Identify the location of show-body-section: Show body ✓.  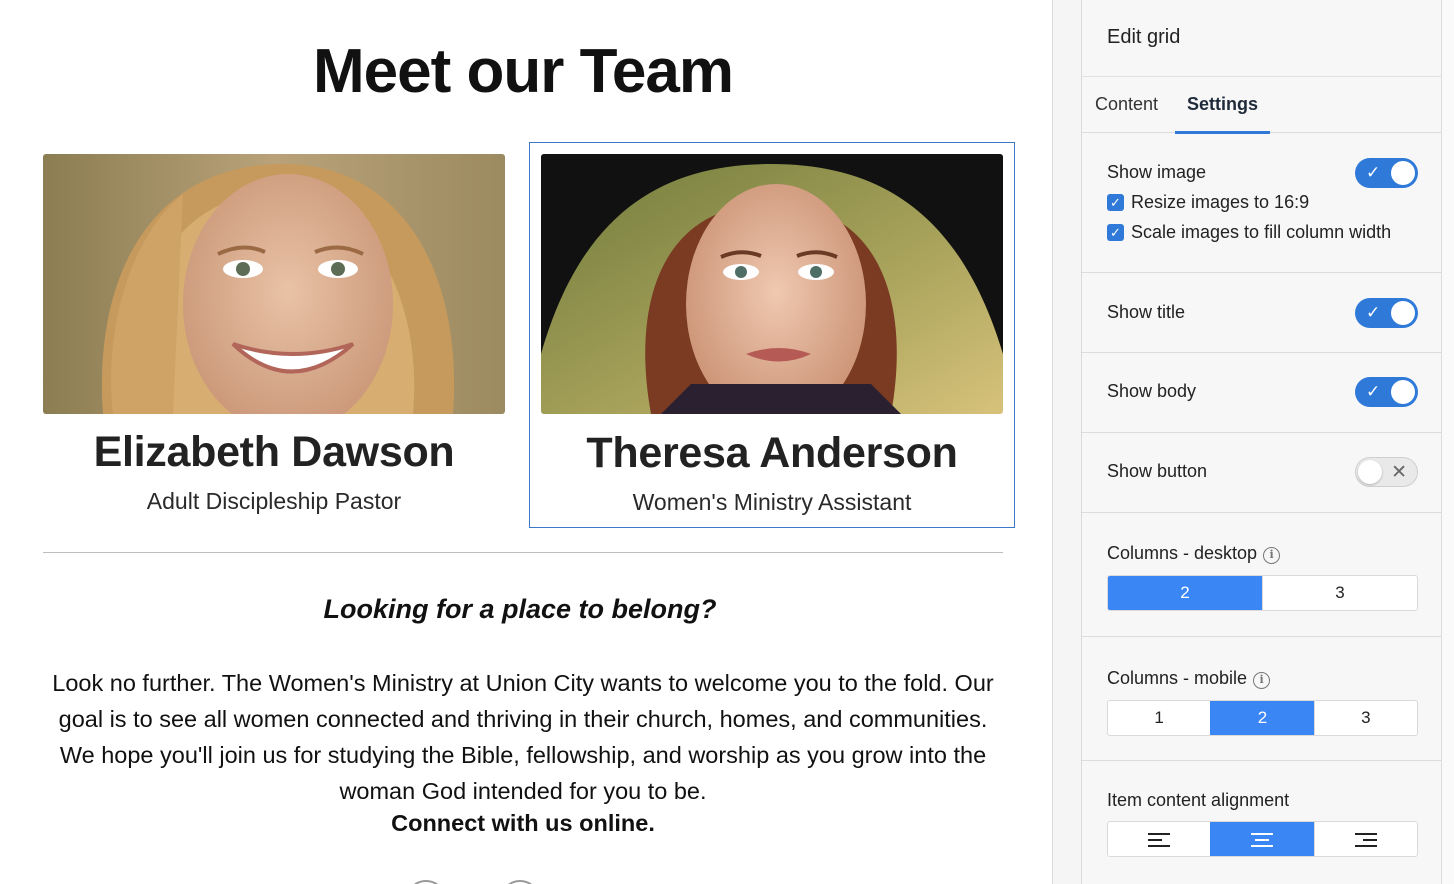
(1261, 393).